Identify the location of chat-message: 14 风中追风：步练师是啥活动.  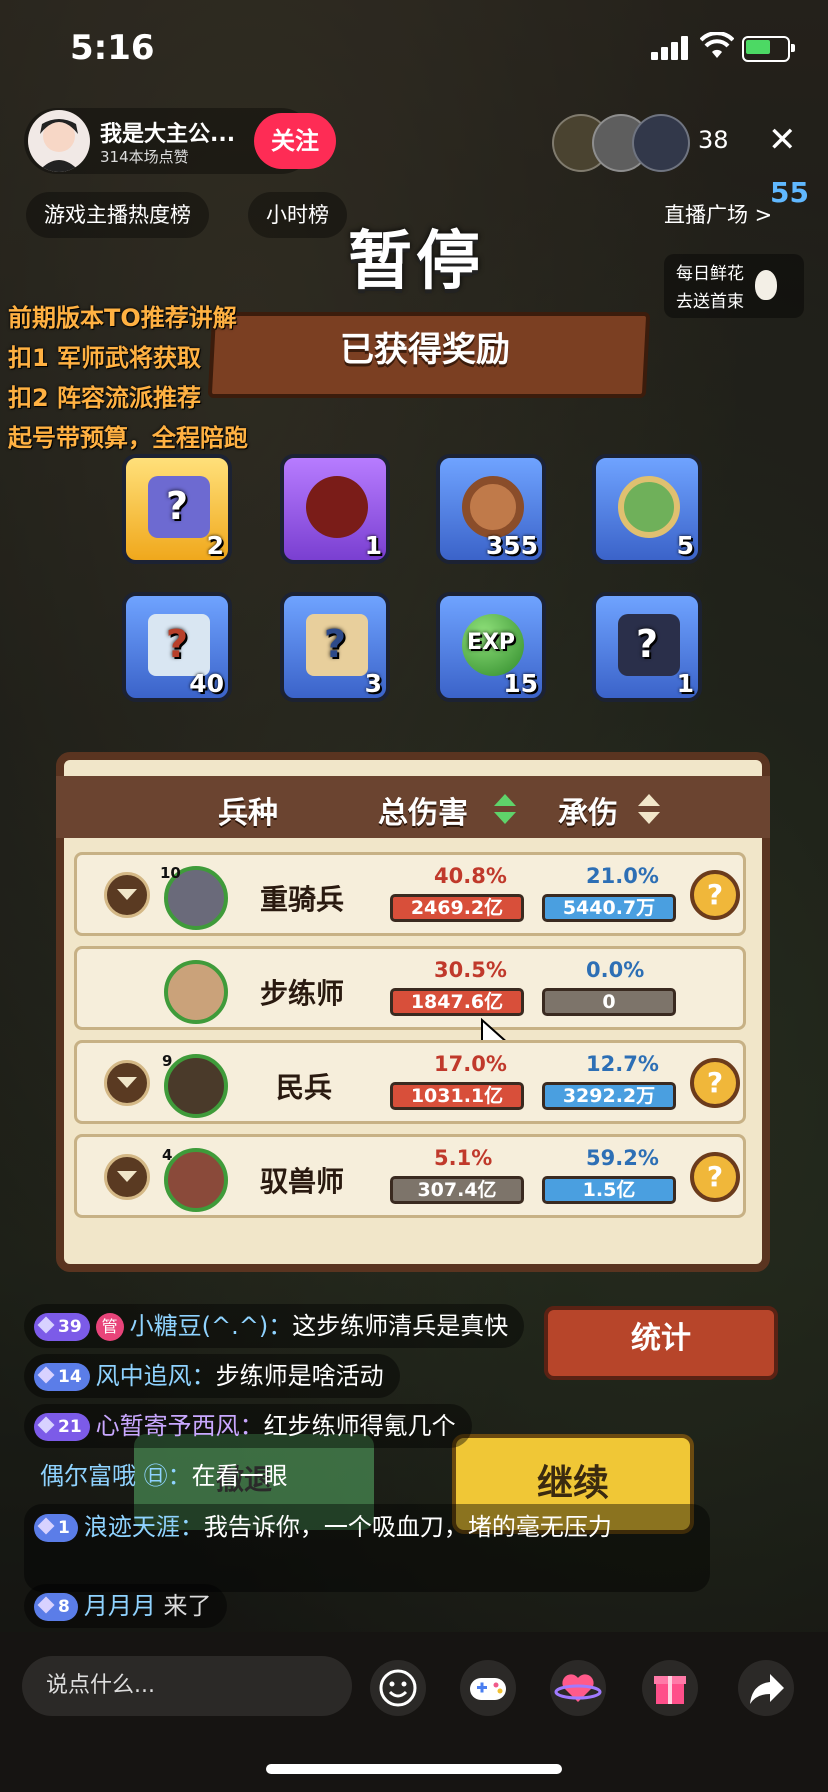
(212, 1376).